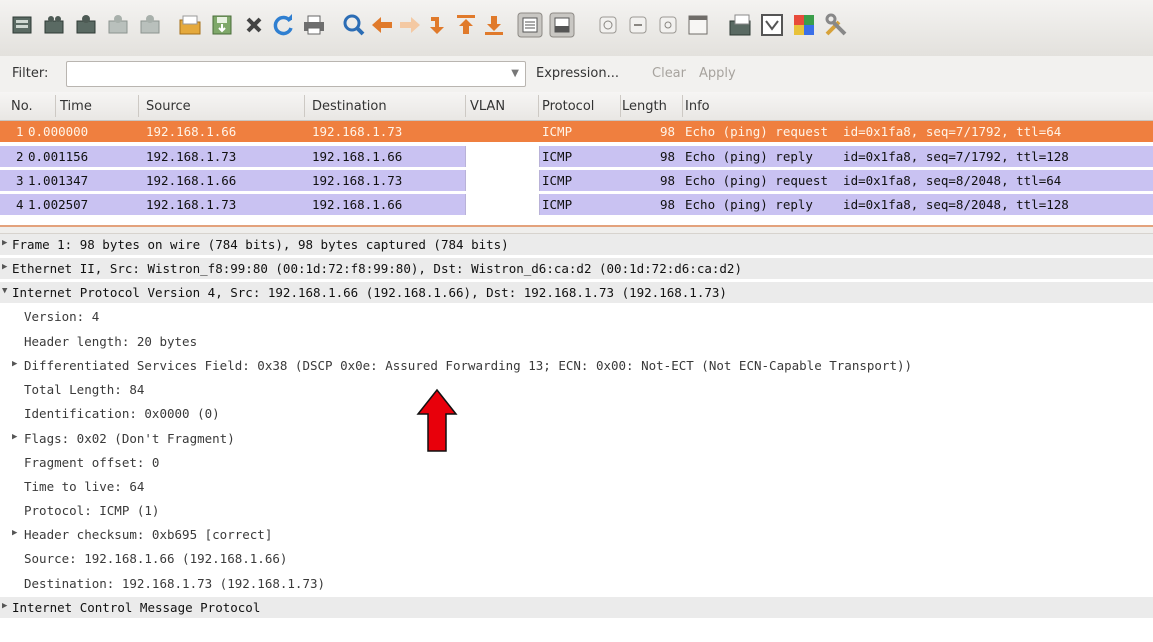 The height and width of the screenshot is (642, 1153). I want to click on packet-time: 1.002507, so click(58, 204).